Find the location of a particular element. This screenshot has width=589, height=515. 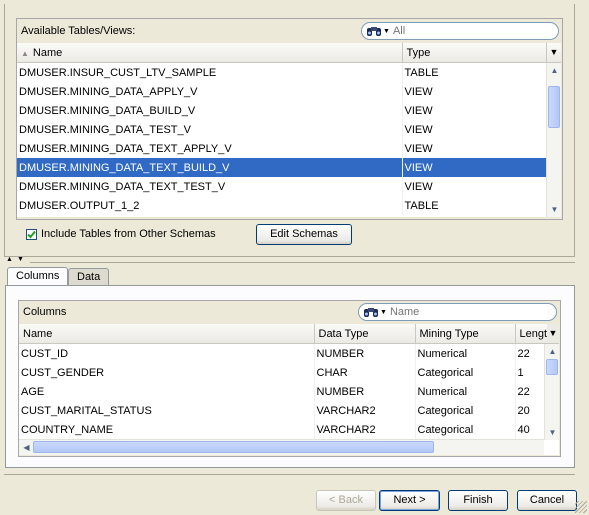

table-name-cell: DMUSER.MINING_DATA_APPLY_V is located at coordinates (210, 91).